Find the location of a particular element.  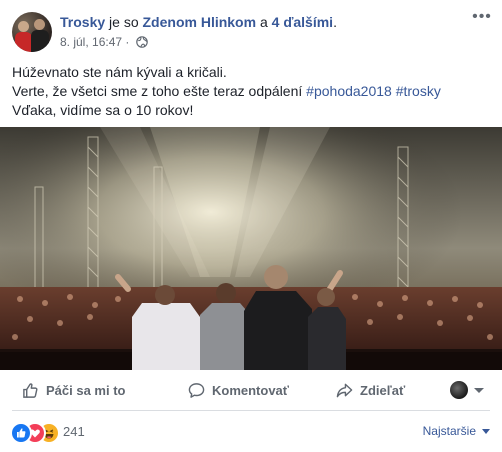

post-as-selector is located at coordinates (467, 390).